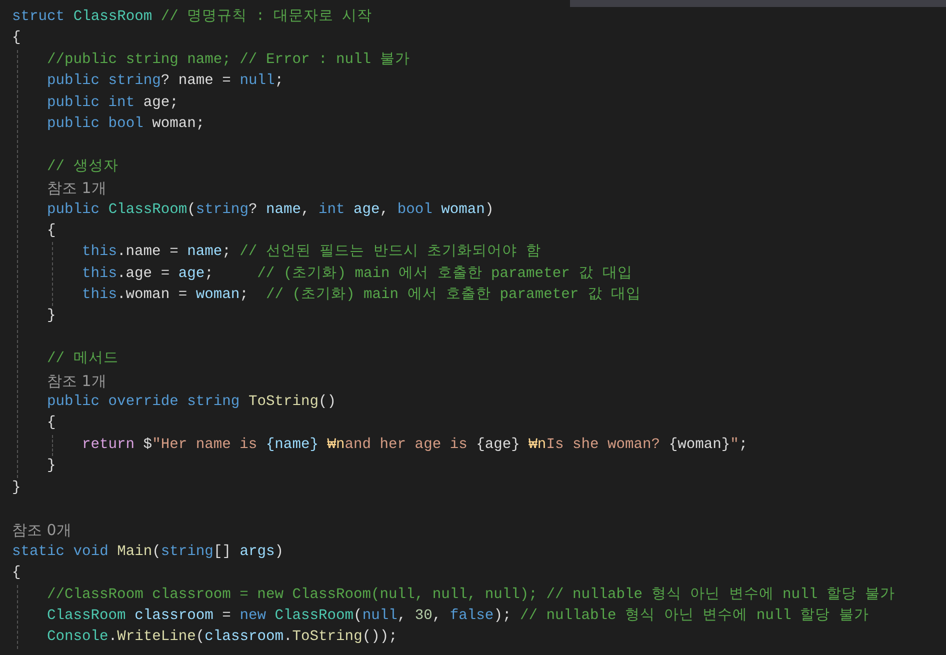 The height and width of the screenshot is (655, 946). Describe the element at coordinates (270, 210) in the screenshot. I see `code-line: public ClassRoom(string? name, int age, bool woman)` at that location.